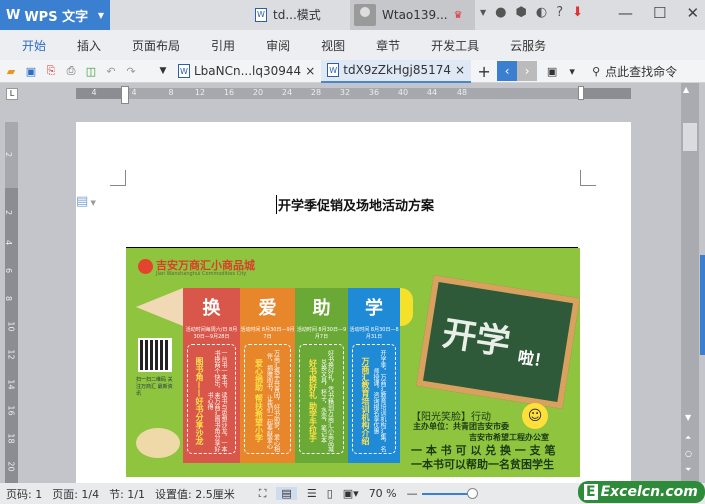 The width and height of the screenshot is (705, 504). What do you see at coordinates (365, 15) in the screenshot?
I see `avatar` at bounding box center [365, 15].